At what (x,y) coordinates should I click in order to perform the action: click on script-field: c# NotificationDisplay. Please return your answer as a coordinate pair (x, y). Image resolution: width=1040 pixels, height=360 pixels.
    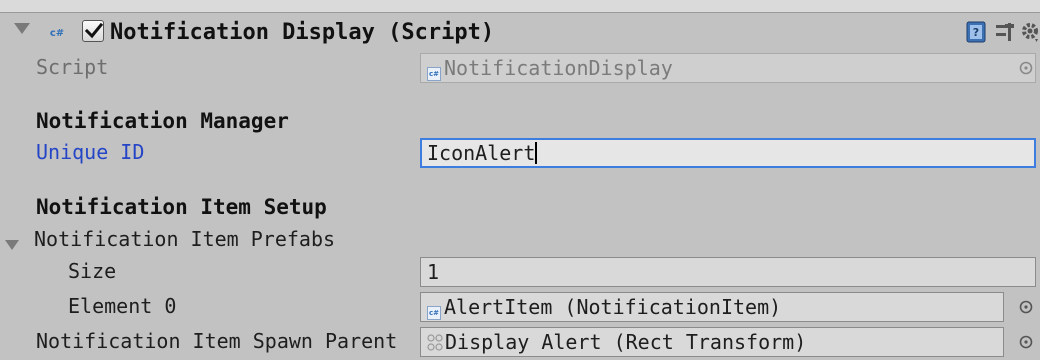
    Looking at the image, I should click on (728, 68).